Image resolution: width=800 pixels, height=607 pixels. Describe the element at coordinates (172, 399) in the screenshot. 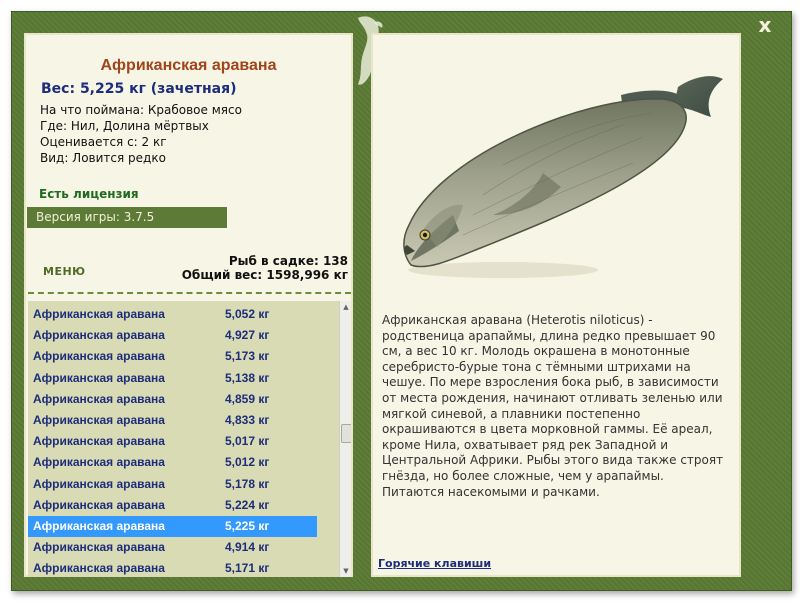

I see `catch-list-item: Африканская аравана 4,859 кг` at that location.